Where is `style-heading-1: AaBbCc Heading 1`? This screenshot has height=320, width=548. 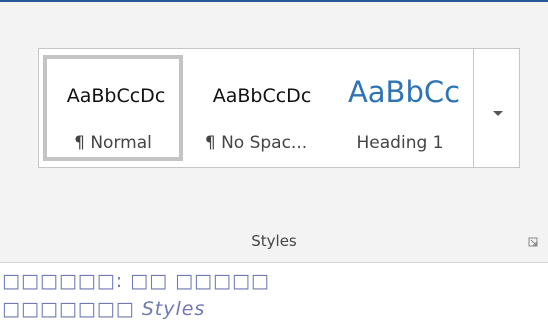 style-heading-1: AaBbCc Heading 1 is located at coordinates (400, 108).